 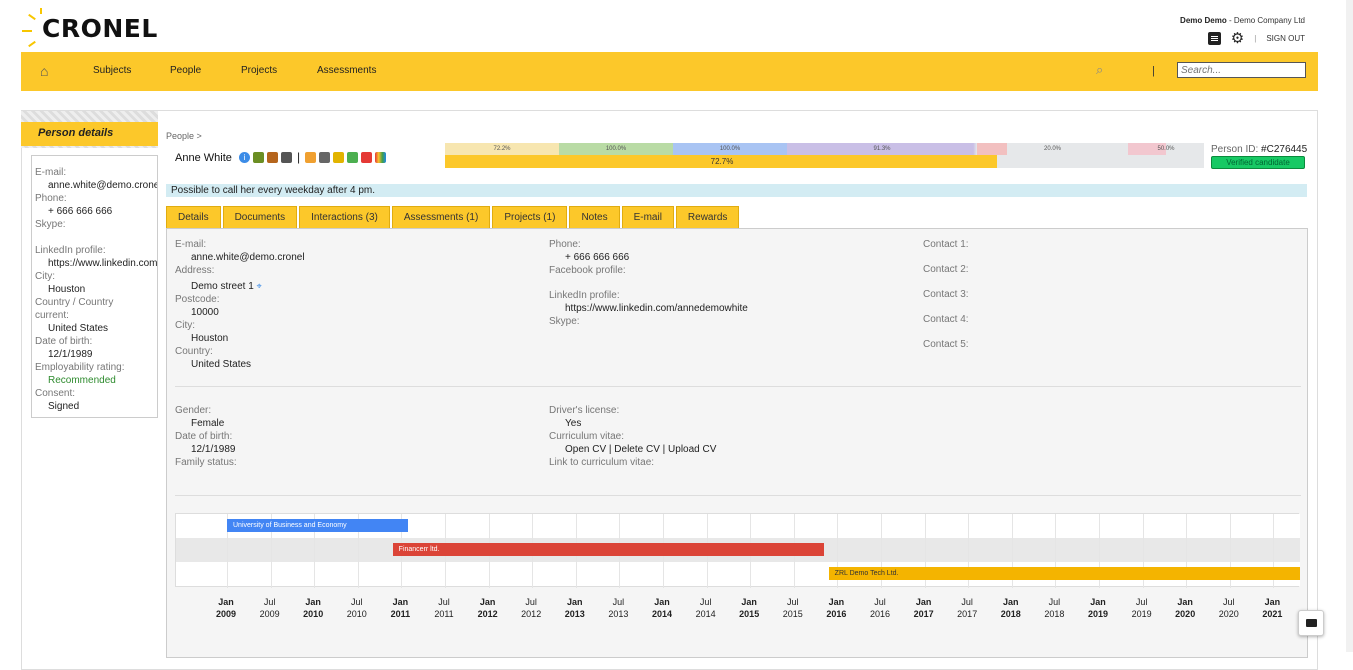 What do you see at coordinates (76, 133) in the screenshot?
I see `sidebar-title: Person details` at bounding box center [76, 133].